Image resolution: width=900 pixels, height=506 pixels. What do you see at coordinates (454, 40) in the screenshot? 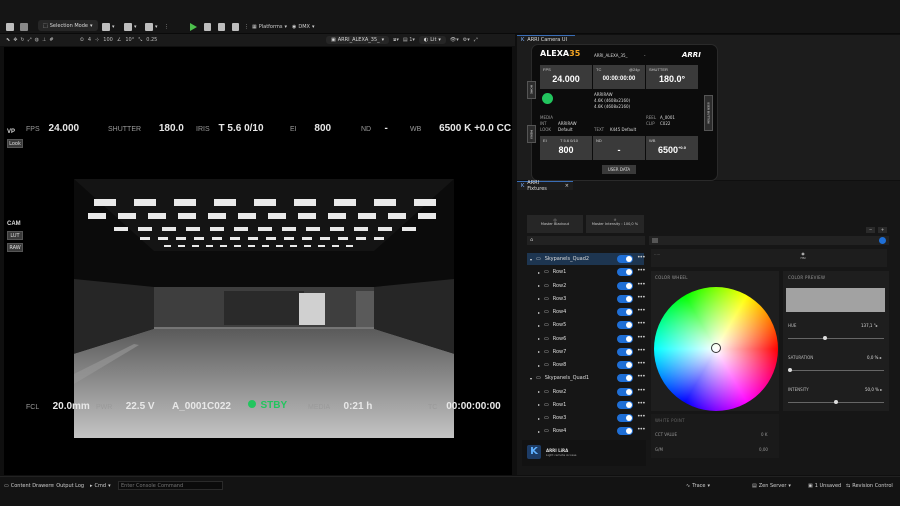
I see `show-flags-icon: 👁▾` at bounding box center [454, 40].